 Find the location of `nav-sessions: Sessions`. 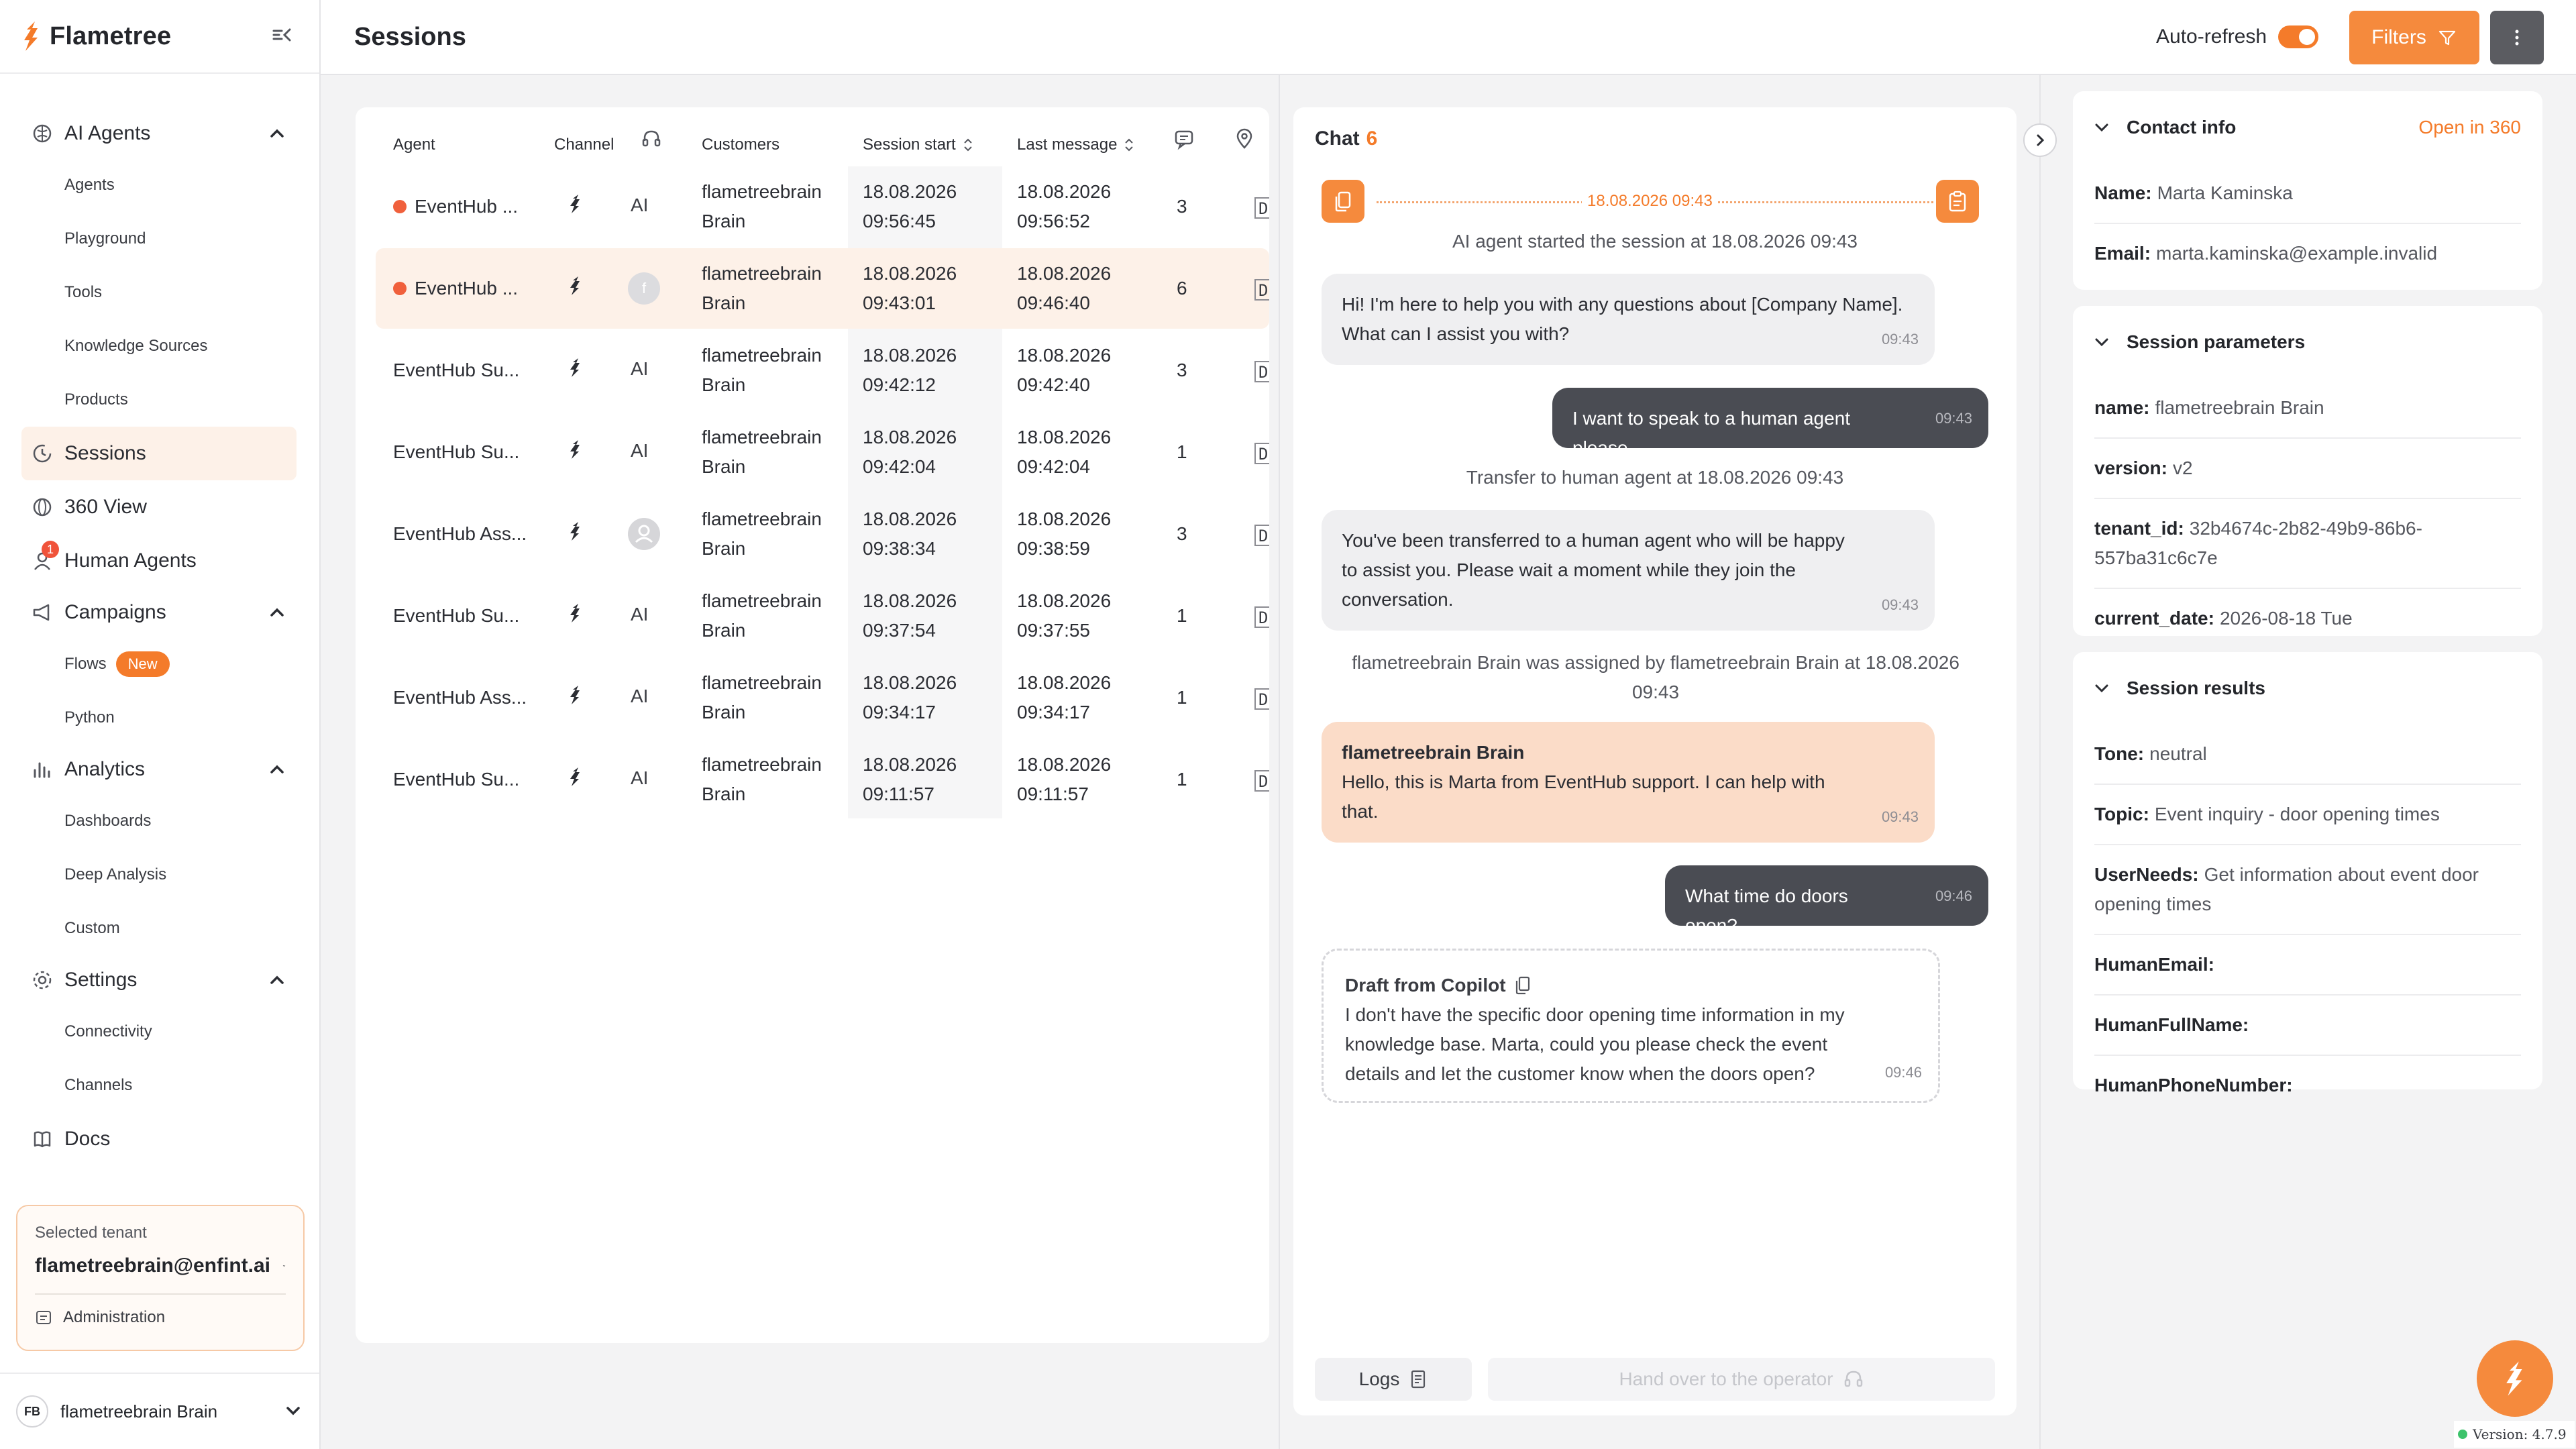

nav-sessions: Sessions is located at coordinates (159, 453).